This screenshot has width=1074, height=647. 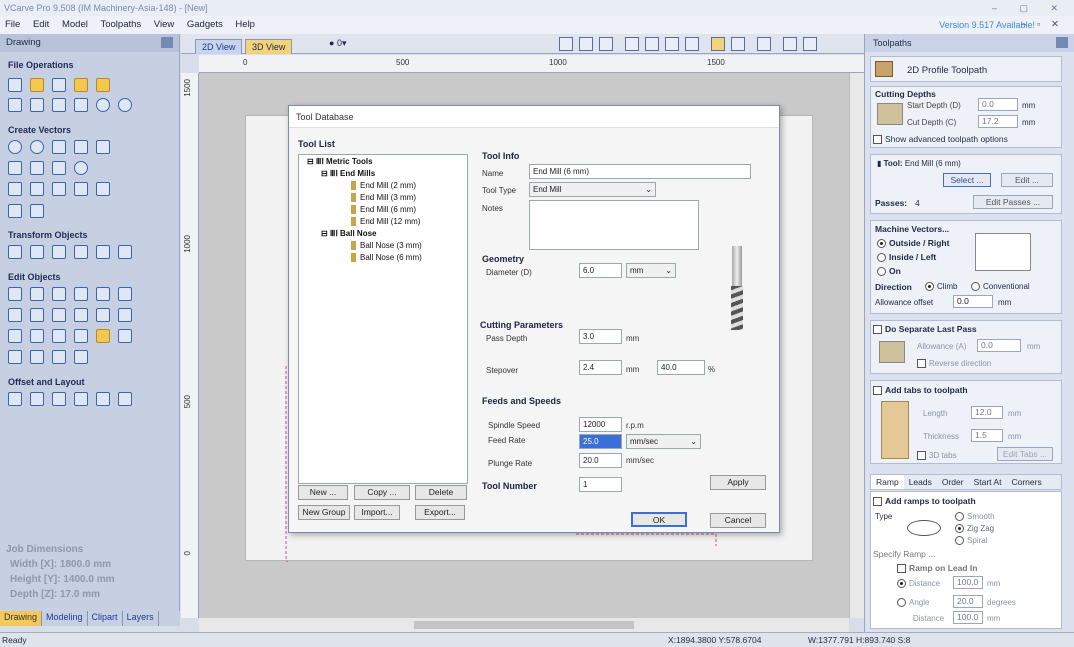 I want to click on nesting-icon, so click(x=103, y=399).